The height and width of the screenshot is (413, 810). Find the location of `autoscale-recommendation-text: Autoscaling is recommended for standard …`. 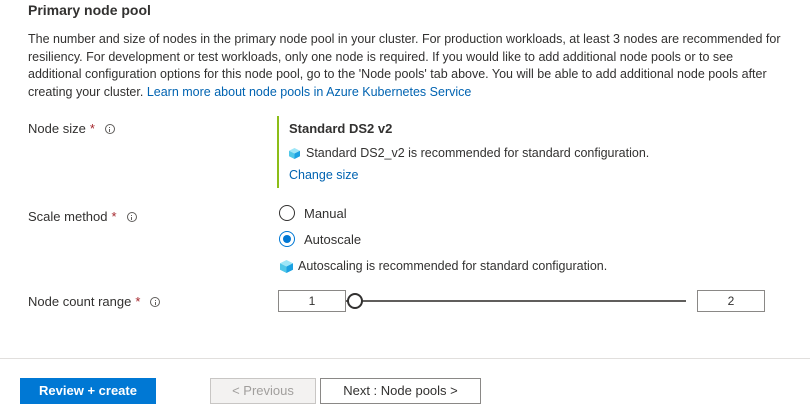

autoscale-recommendation-text: Autoscaling is recommended for standard … is located at coordinates (453, 266).